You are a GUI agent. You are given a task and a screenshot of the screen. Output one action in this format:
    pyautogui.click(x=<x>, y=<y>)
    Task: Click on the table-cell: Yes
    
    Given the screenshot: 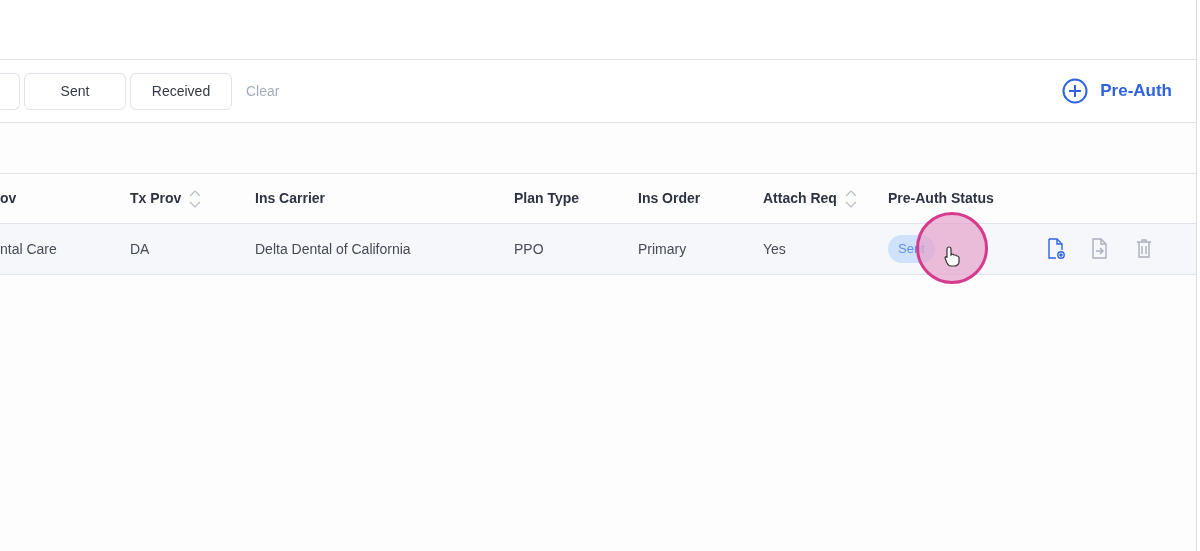 What is the action you would take?
    pyautogui.click(x=774, y=248)
    